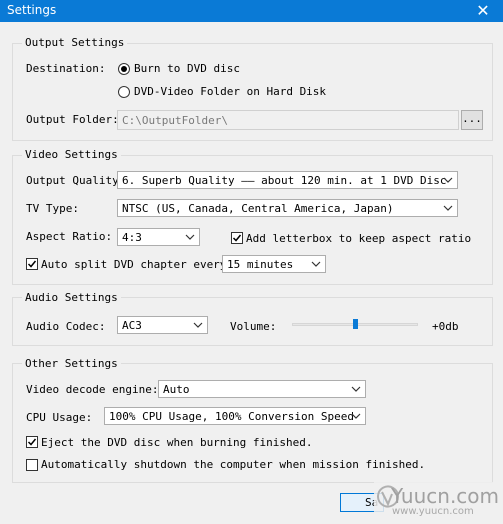 This screenshot has width=503, height=524. I want to click on tv-type-label: TV Type:, so click(52, 208).